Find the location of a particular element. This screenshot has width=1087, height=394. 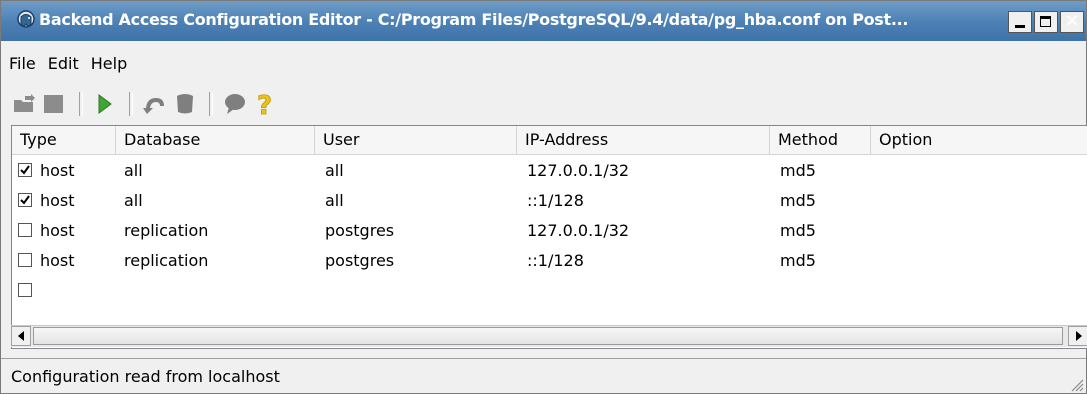

hint-button is located at coordinates (235, 104).